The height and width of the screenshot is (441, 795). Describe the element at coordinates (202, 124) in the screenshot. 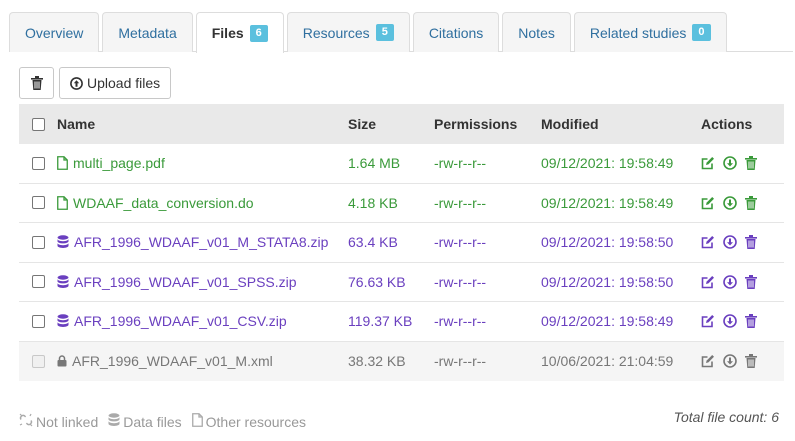

I see `column-header-name: Name` at that location.